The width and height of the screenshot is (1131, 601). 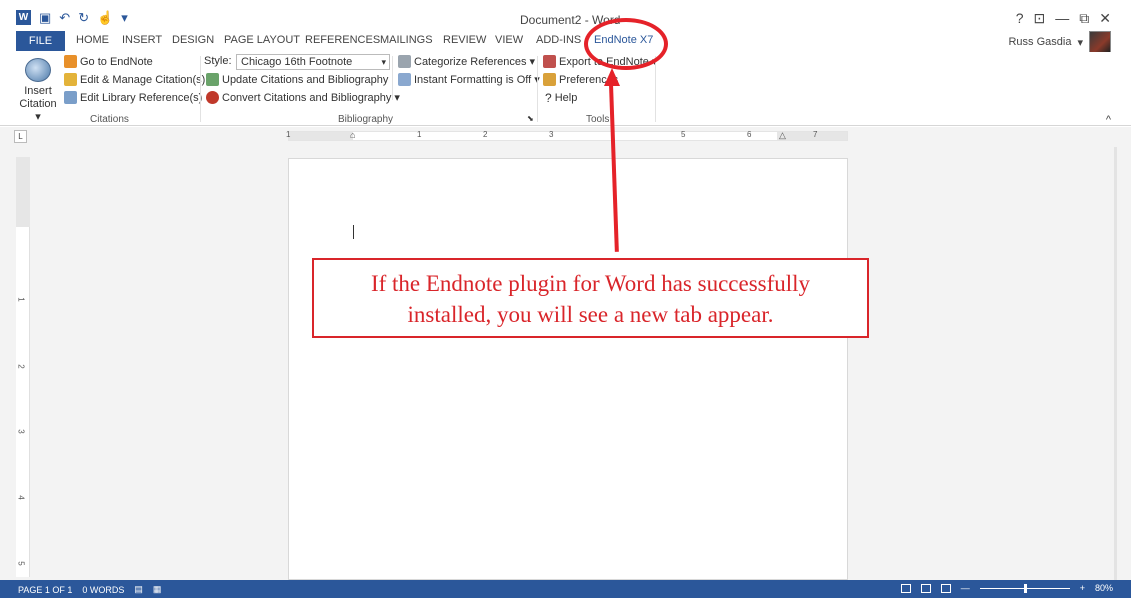 I want to click on zoom-slider-thumb, so click(x=1025, y=588).